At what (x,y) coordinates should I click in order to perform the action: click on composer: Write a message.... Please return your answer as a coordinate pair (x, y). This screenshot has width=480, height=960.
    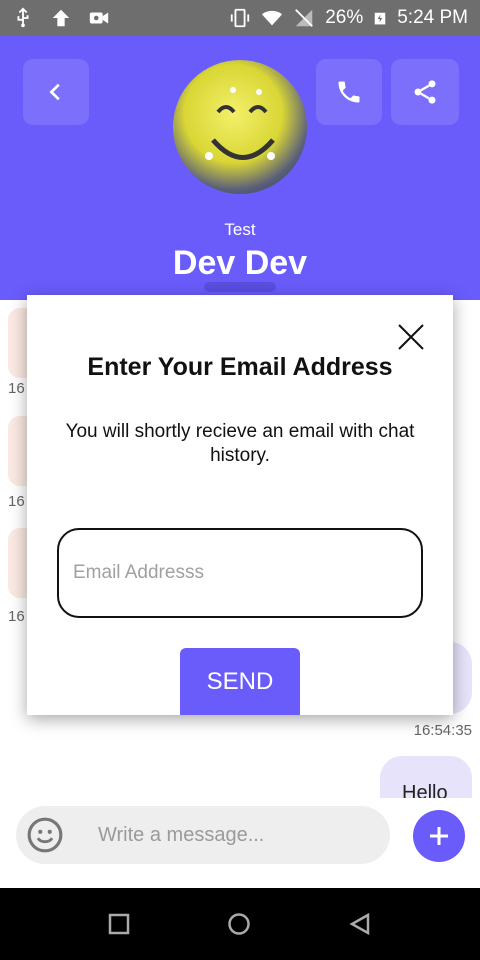
    Looking at the image, I should click on (240, 843).